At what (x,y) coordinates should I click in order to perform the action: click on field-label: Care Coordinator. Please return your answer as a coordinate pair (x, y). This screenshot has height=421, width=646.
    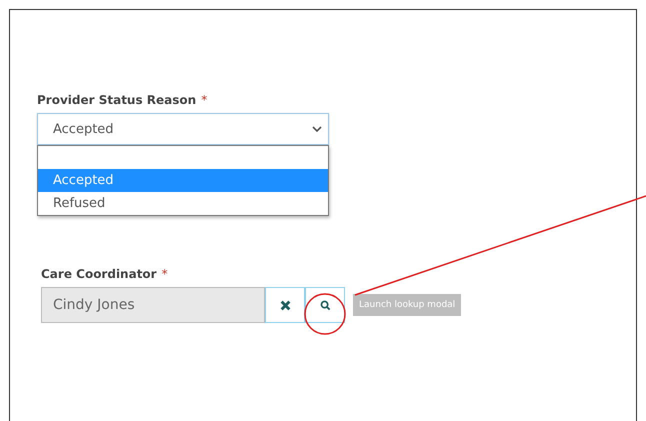
    Looking at the image, I should click on (99, 274).